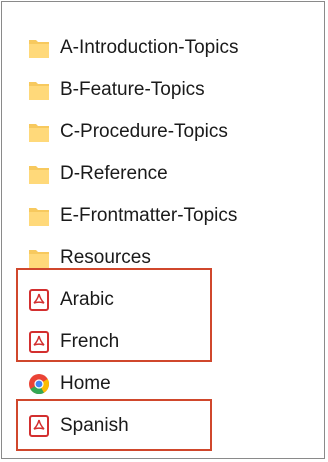 This screenshot has height=462, width=328. I want to click on list-item-french: French, so click(168, 342).